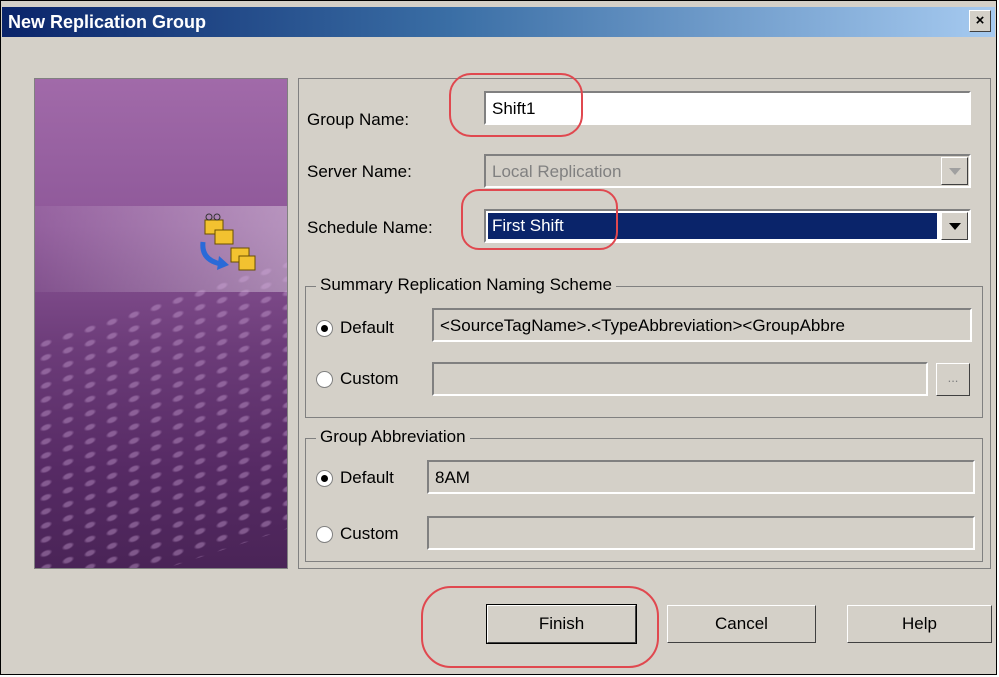 This screenshot has width=999, height=677. What do you see at coordinates (701, 533) in the screenshot?
I see `abbreviation-custom-field` at bounding box center [701, 533].